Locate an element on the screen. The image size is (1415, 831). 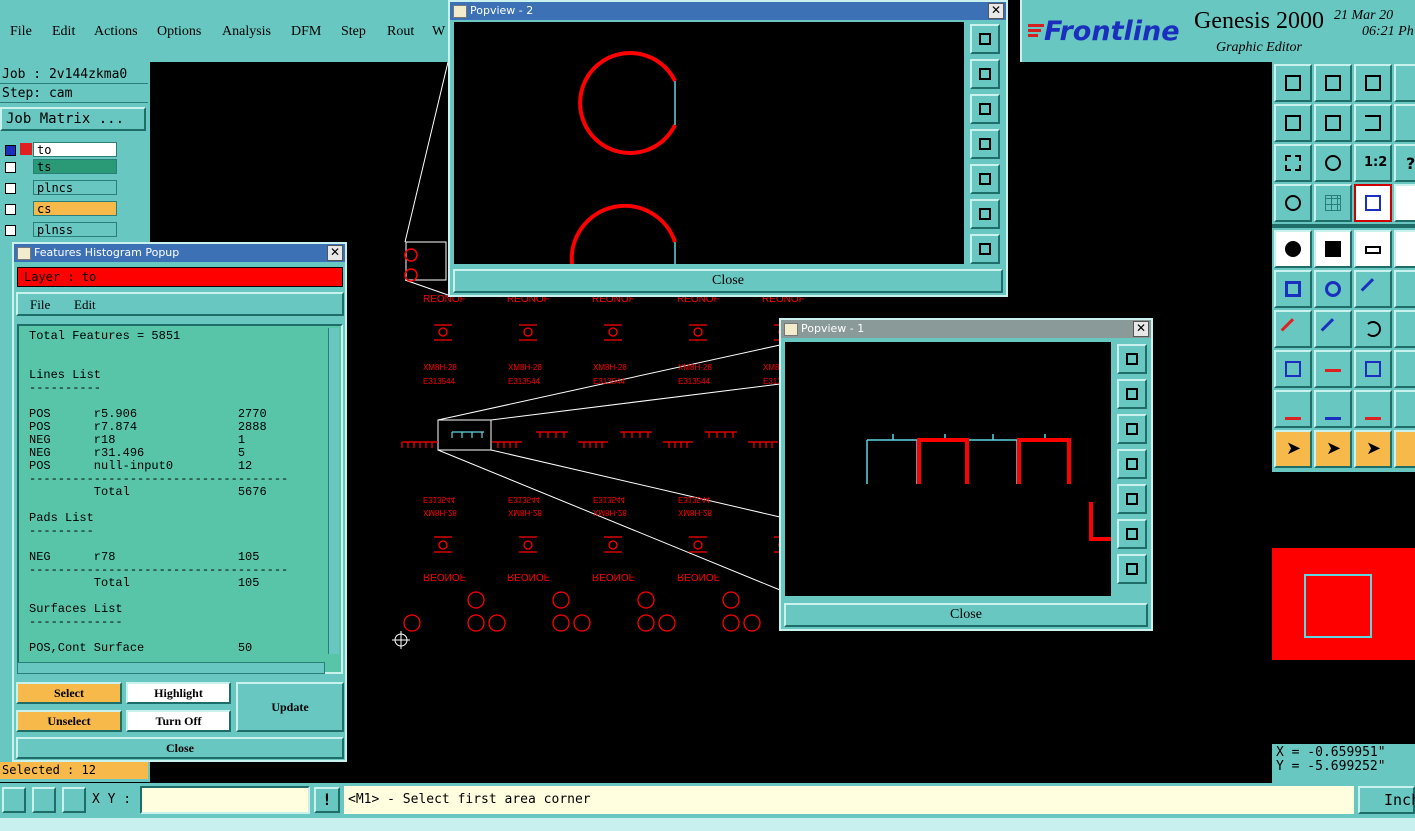
snap-icon is located at coordinates (1373, 203).